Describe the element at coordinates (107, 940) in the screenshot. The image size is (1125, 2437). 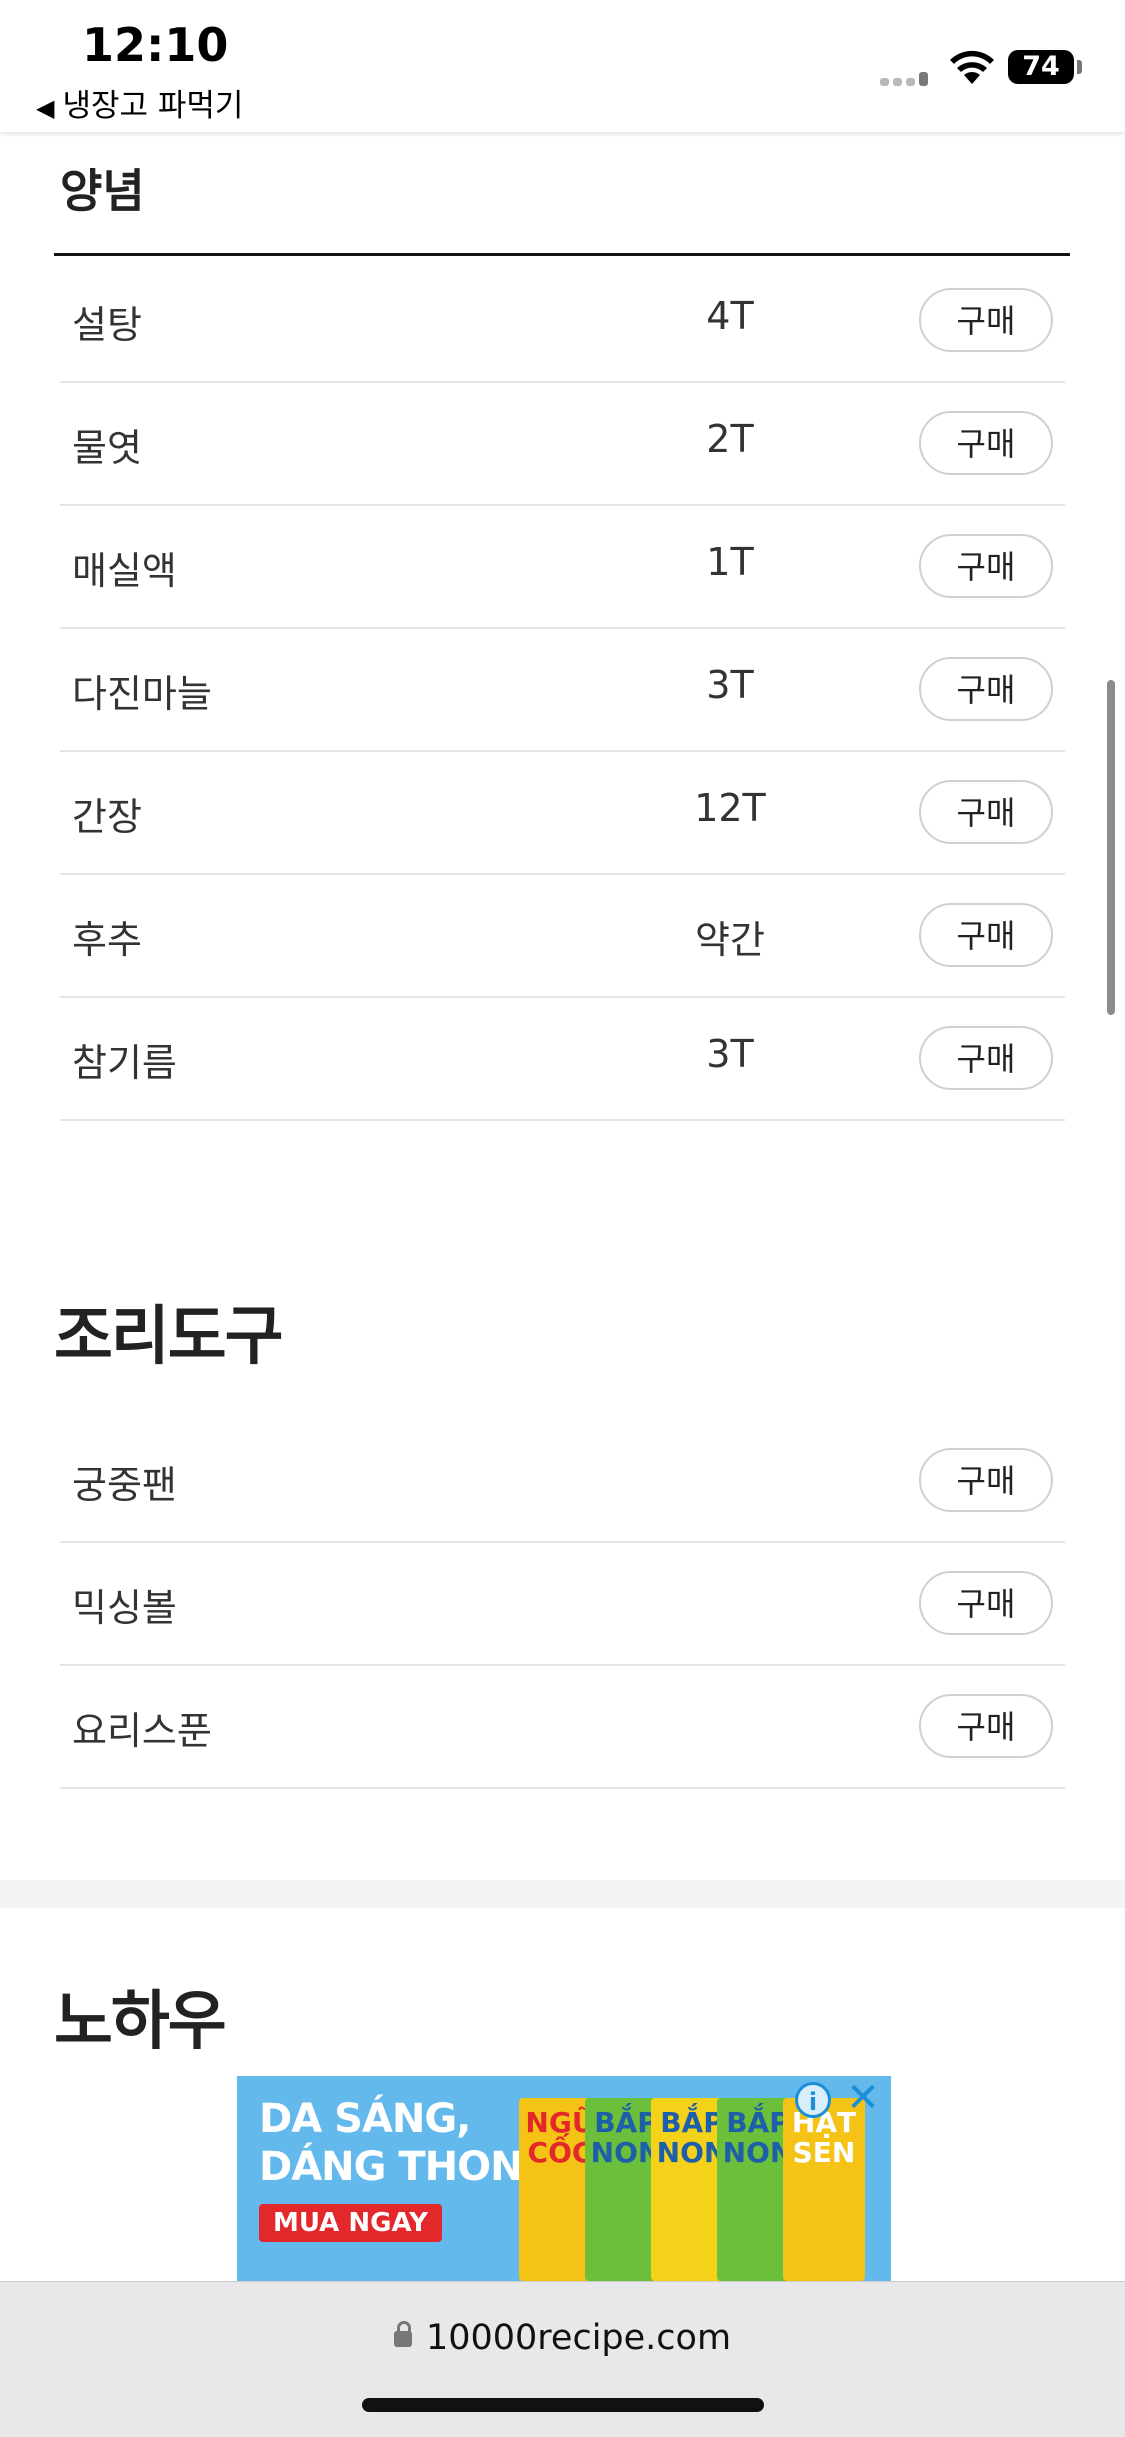
I see `ingredient-name: 후추` at that location.